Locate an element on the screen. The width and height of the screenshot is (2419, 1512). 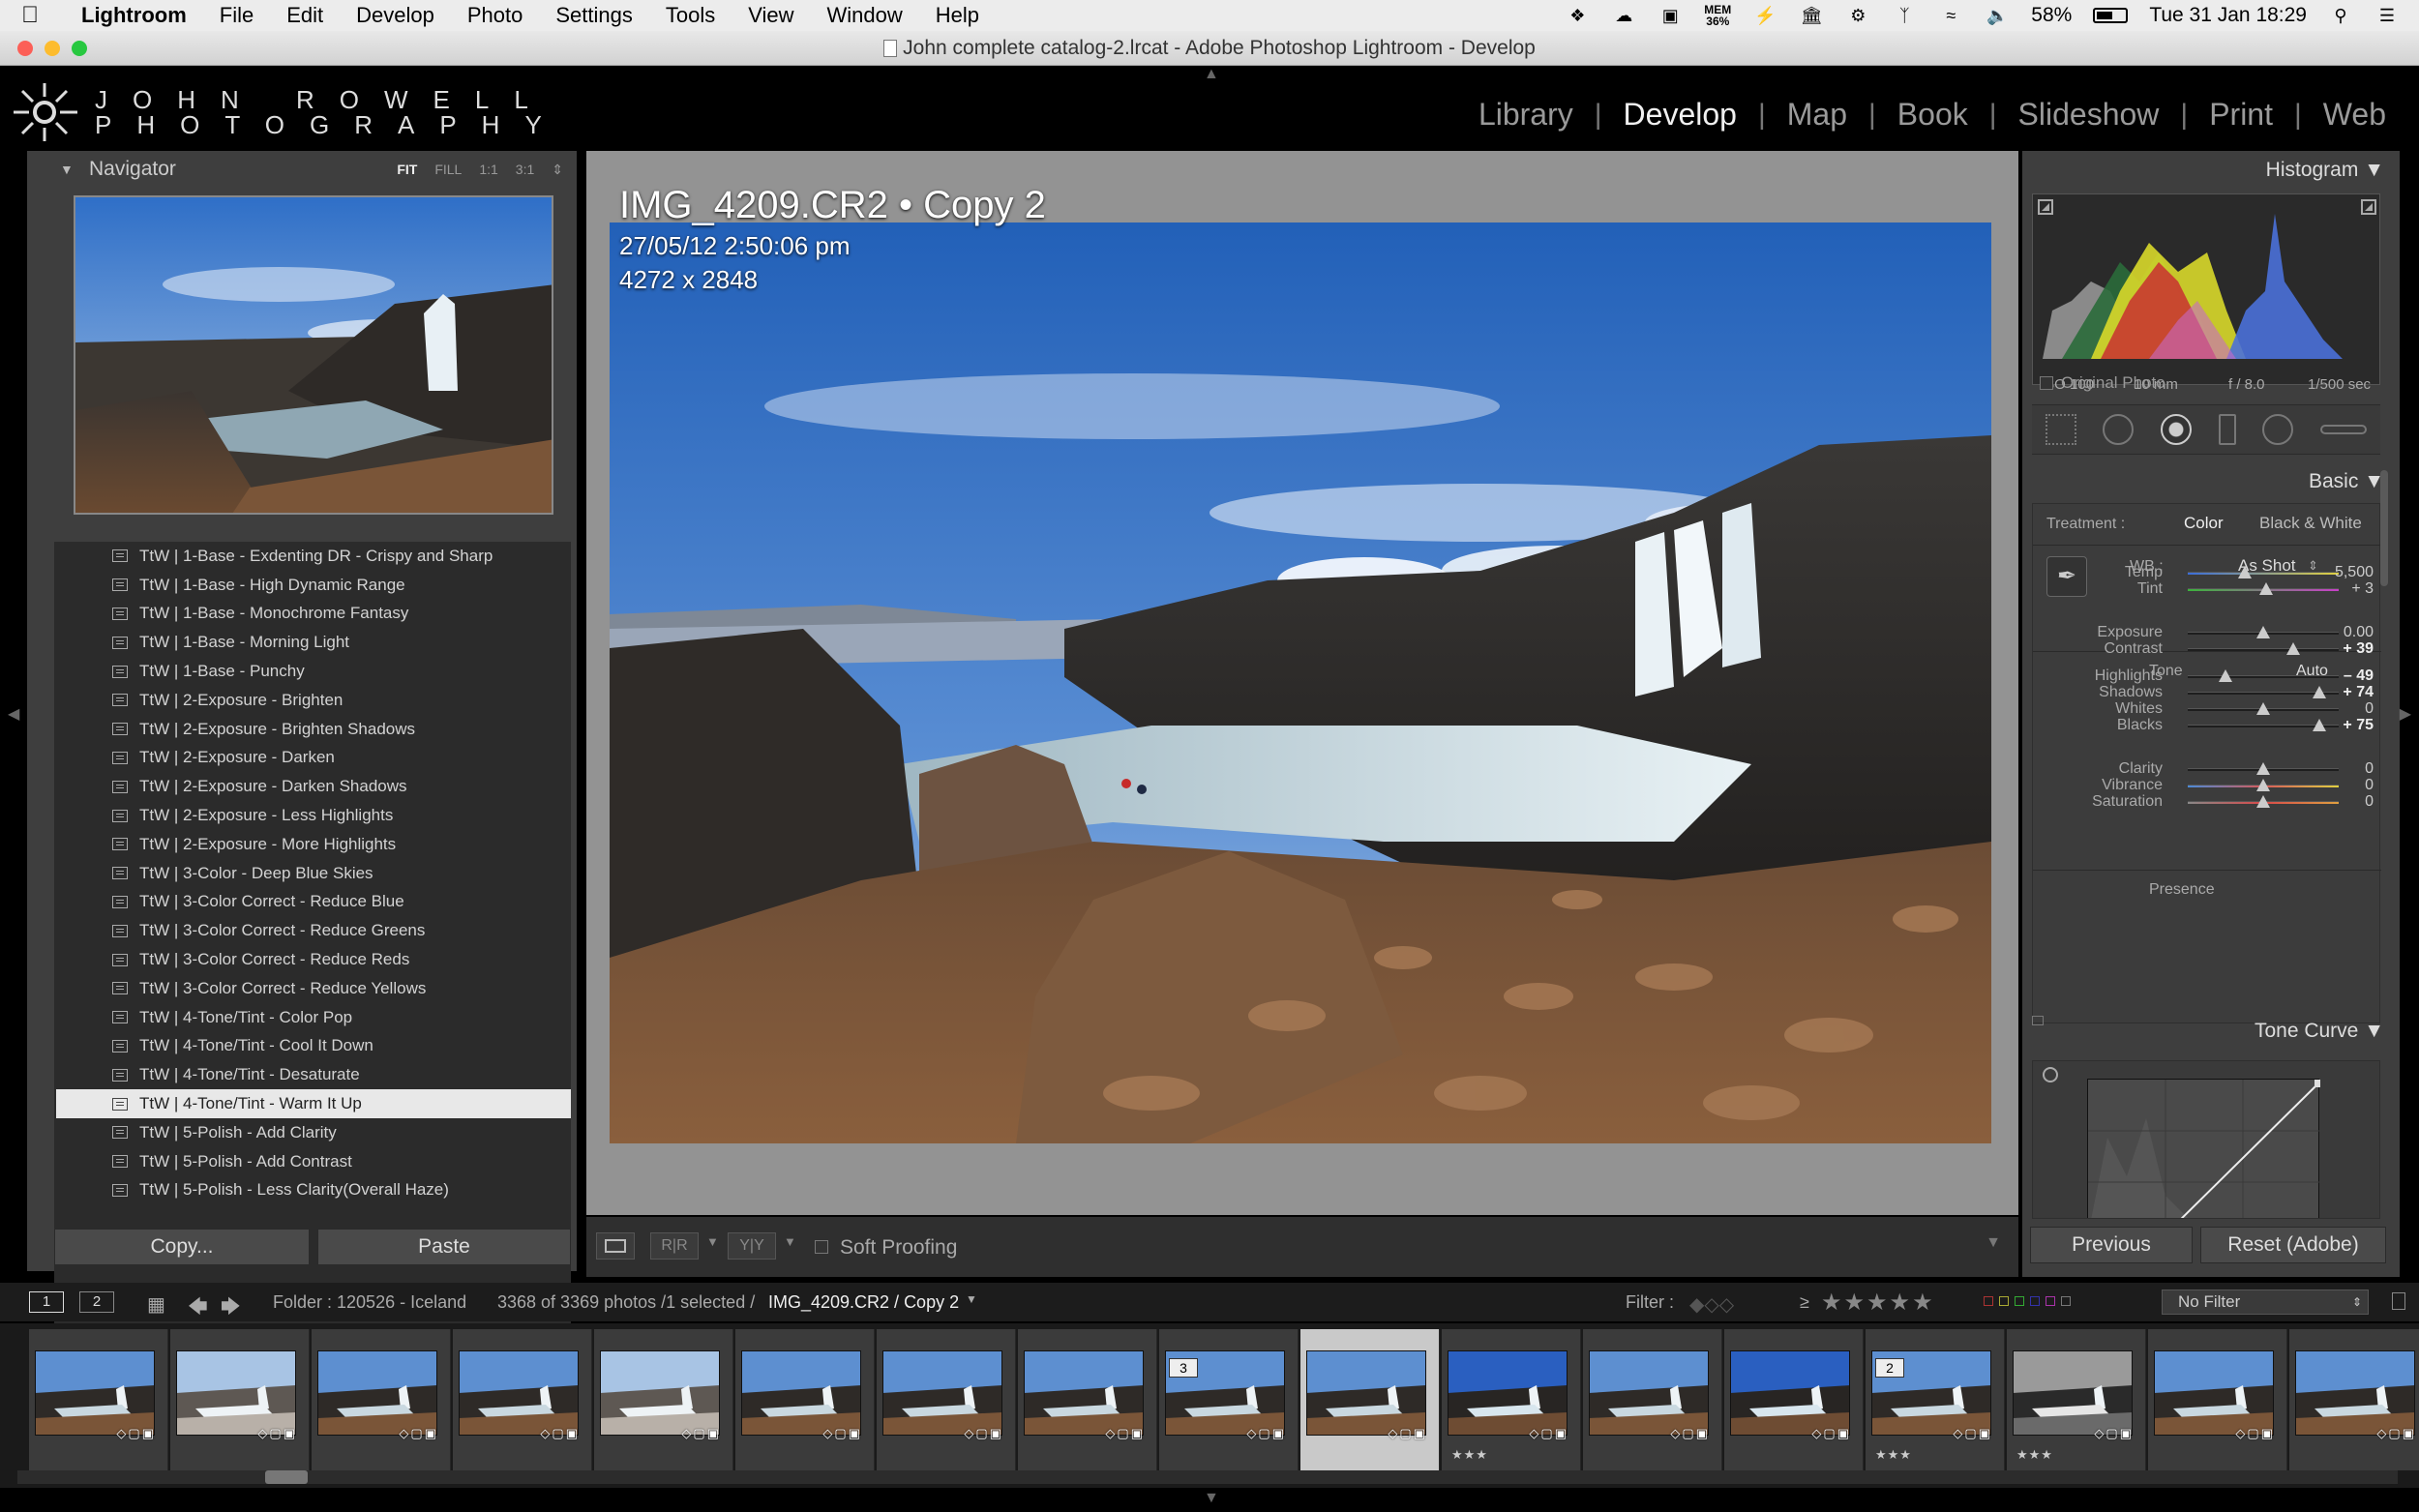
preset-item: TtW | 3-Color Correct - Reduce Yellows is located at coordinates (313, 989).